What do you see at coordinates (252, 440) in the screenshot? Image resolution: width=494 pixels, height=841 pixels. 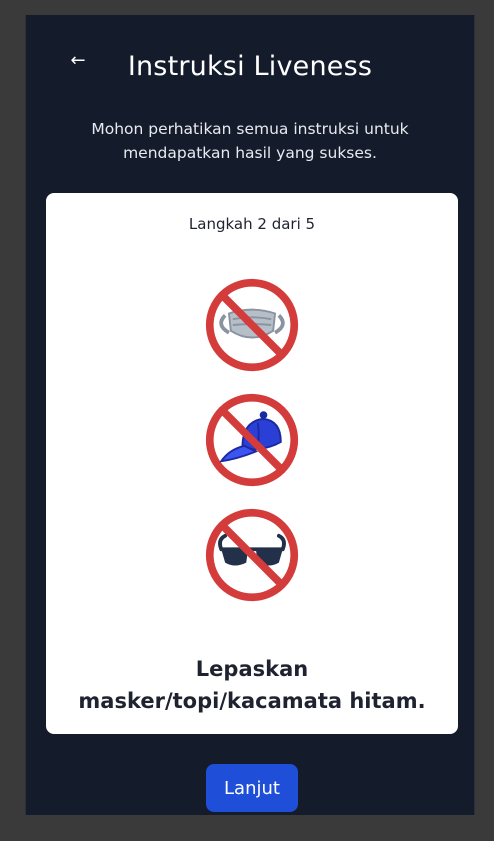 I see `no-cap-icon` at bounding box center [252, 440].